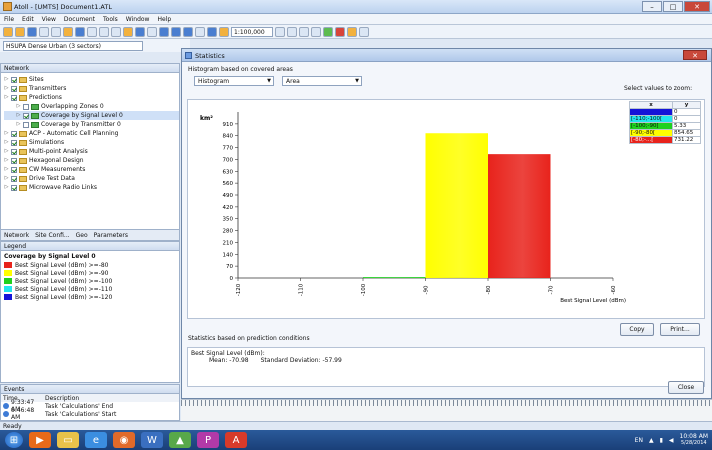 This screenshot has width=712, height=450. What do you see at coordinates (128, 31) in the screenshot?
I see `folder-icon` at bounding box center [128, 31].